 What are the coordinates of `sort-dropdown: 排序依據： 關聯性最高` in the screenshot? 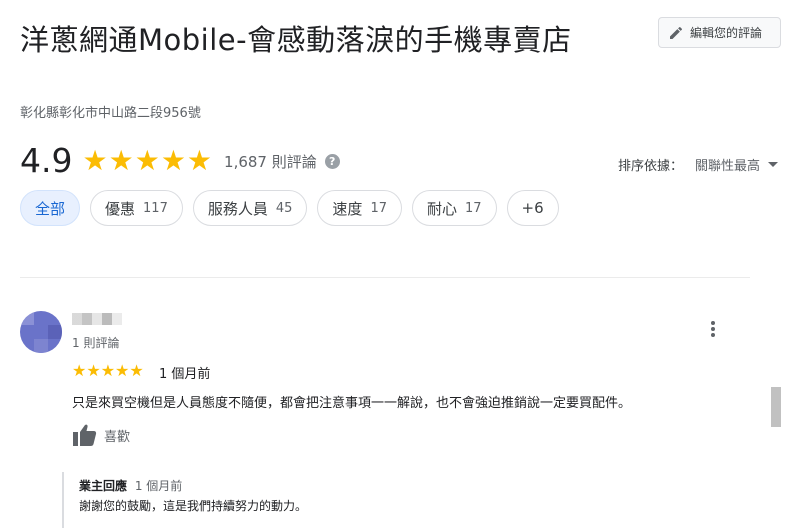 It's located at (698, 164).